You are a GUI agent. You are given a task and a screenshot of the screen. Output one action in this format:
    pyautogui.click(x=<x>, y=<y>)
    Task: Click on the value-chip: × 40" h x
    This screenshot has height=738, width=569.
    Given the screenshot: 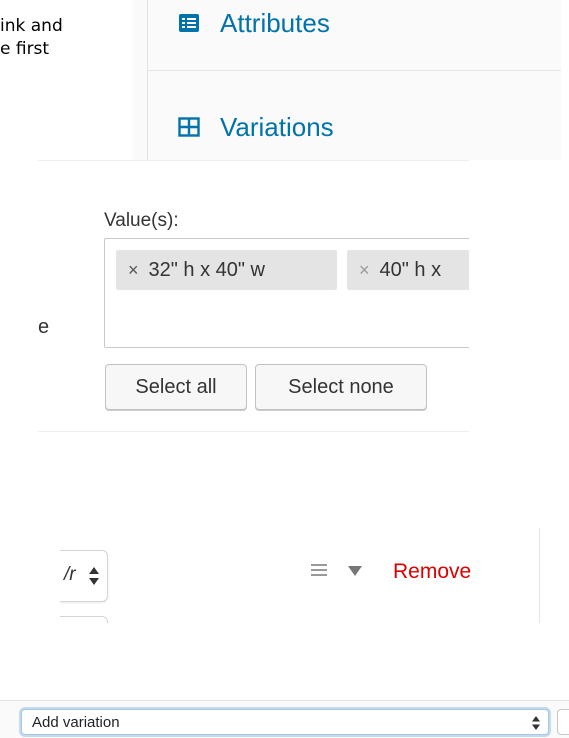 What is the action you would take?
    pyautogui.click(x=408, y=270)
    